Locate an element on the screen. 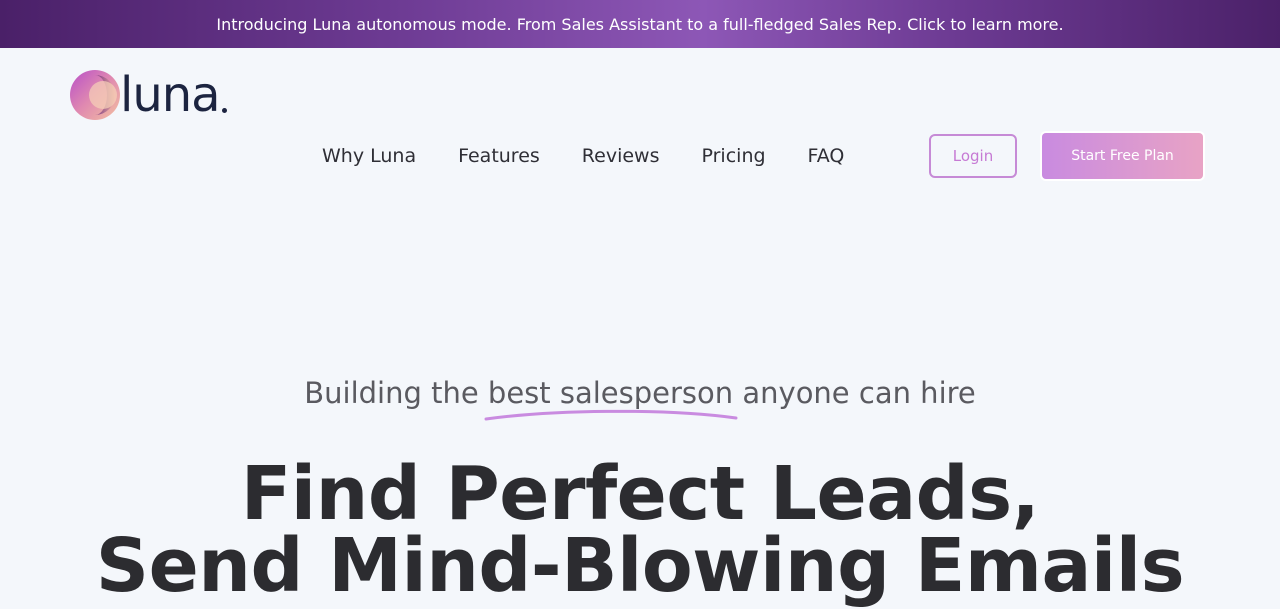 This screenshot has height=609, width=1280. main-nav: Why Luna Features Reviews Pricing FAQ is located at coordinates (583, 156).